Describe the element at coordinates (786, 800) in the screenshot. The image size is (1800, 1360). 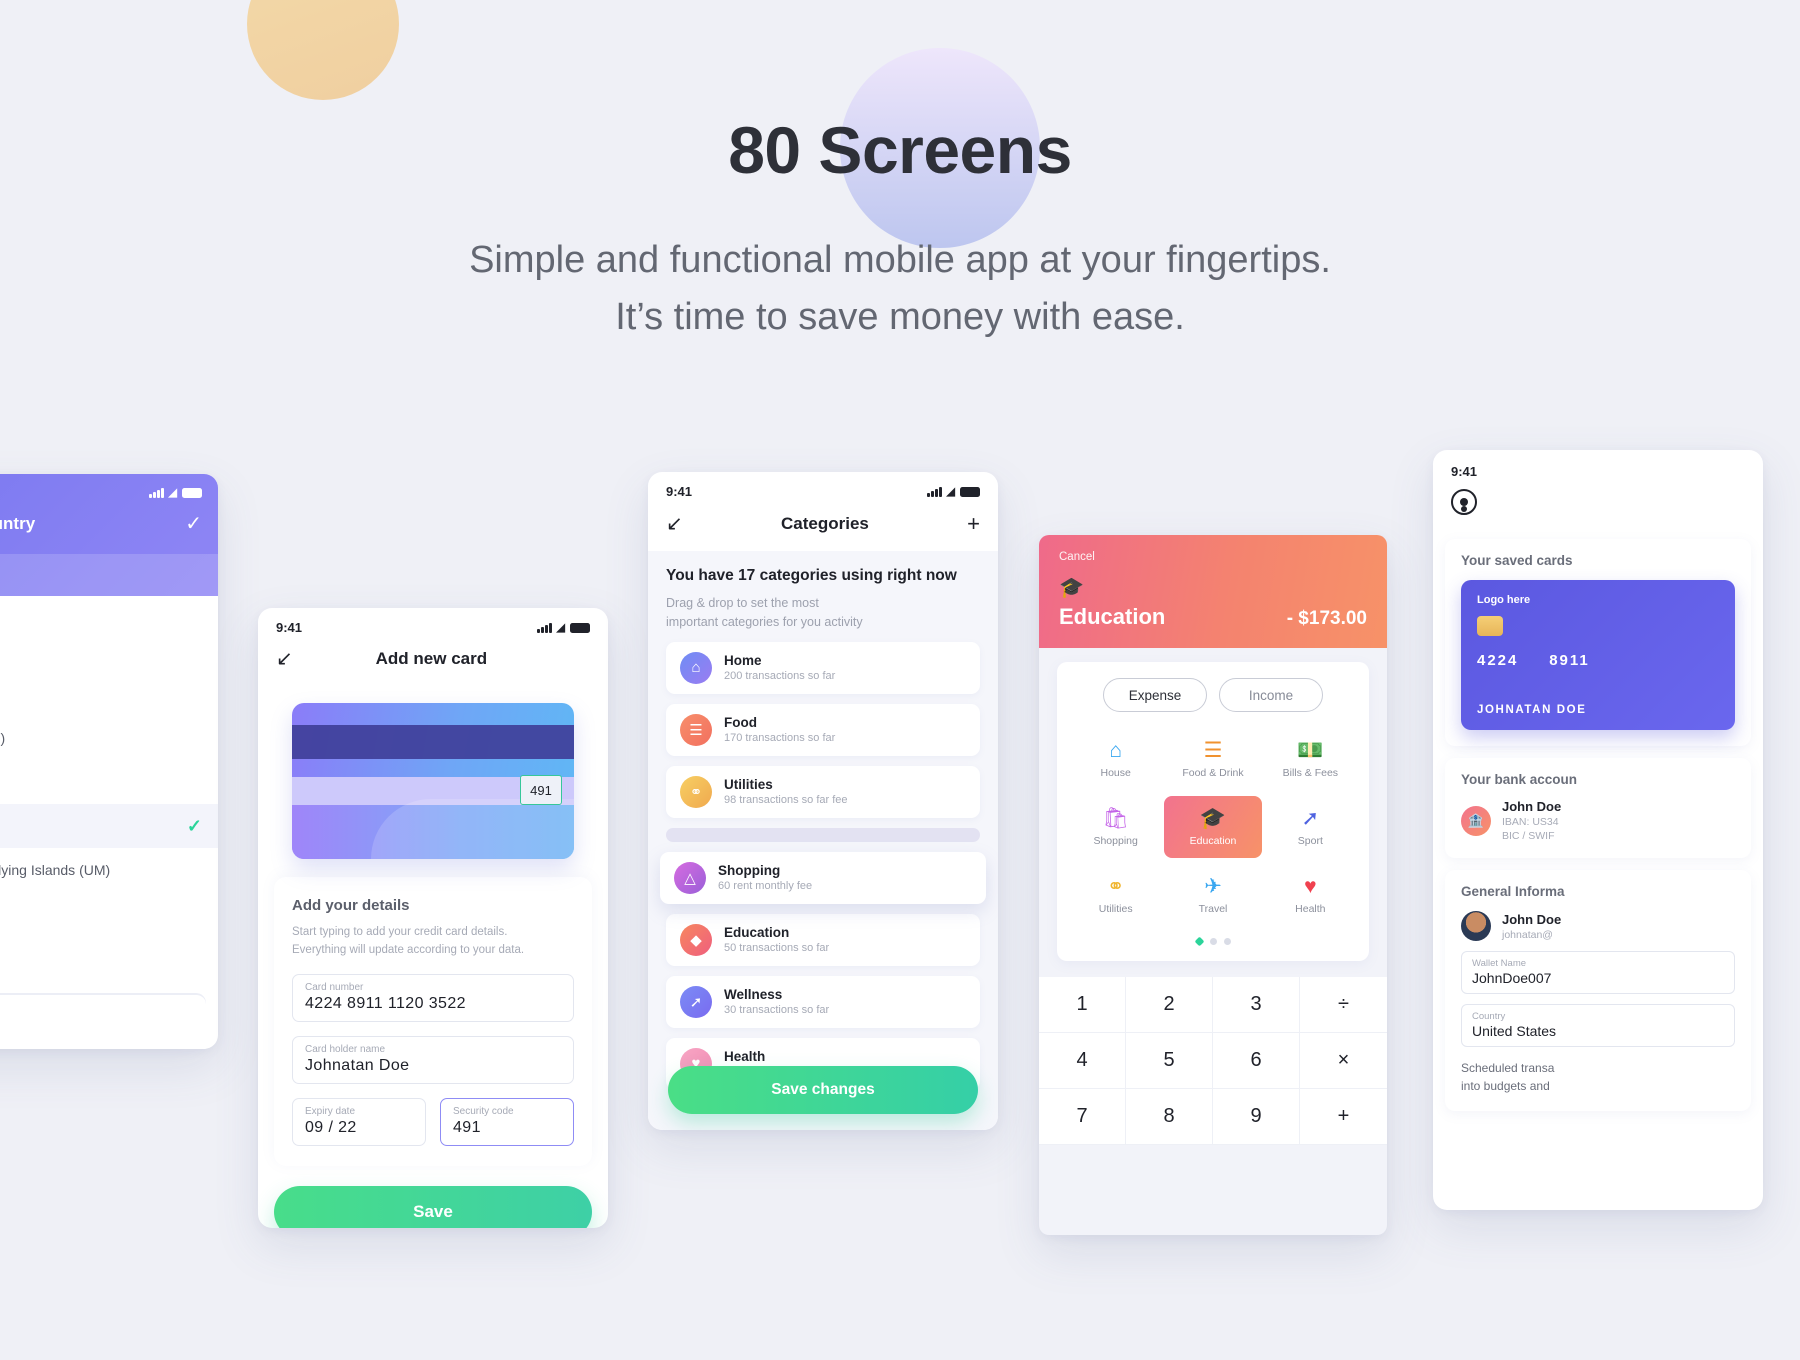
I see `item-meta: 98 transactions so far fee` at that location.